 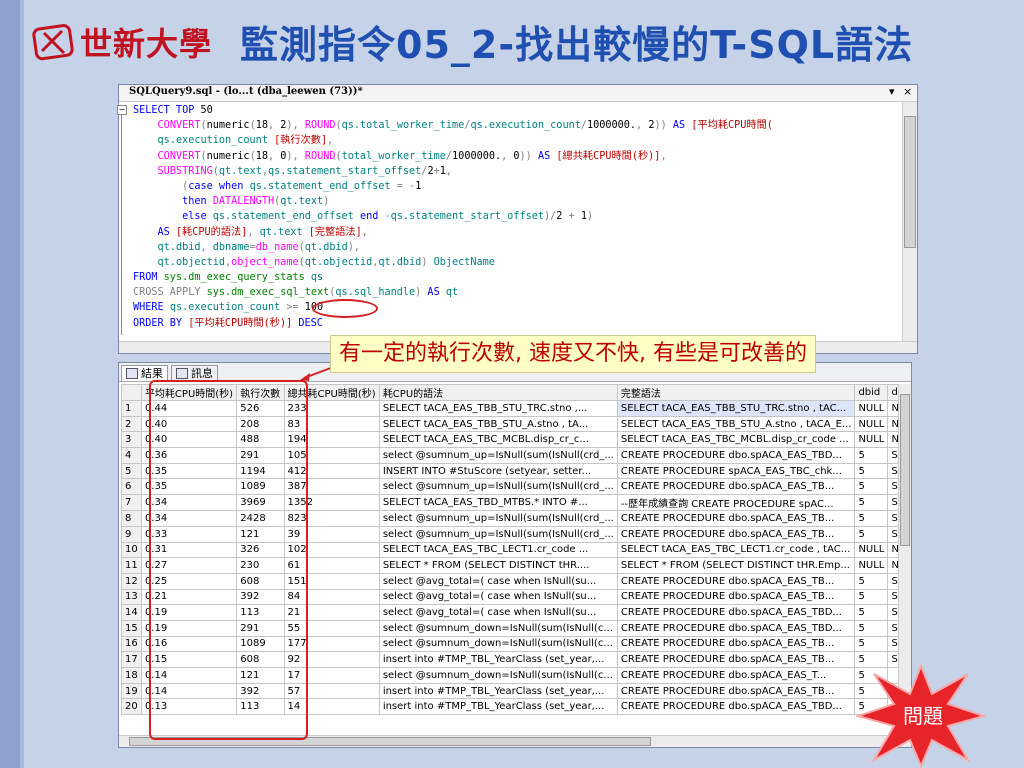 I want to click on results-scroll-thumb, so click(x=905, y=470).